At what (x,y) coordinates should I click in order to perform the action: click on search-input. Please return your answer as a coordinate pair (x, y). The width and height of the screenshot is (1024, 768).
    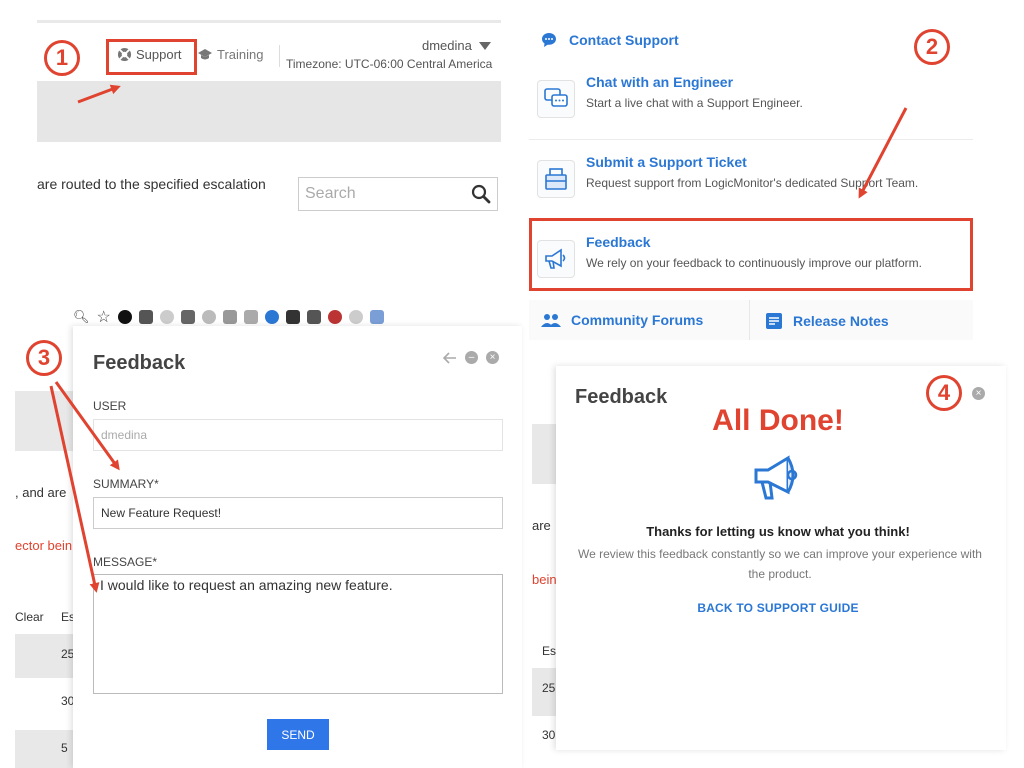
    Looking at the image, I should click on (385, 194).